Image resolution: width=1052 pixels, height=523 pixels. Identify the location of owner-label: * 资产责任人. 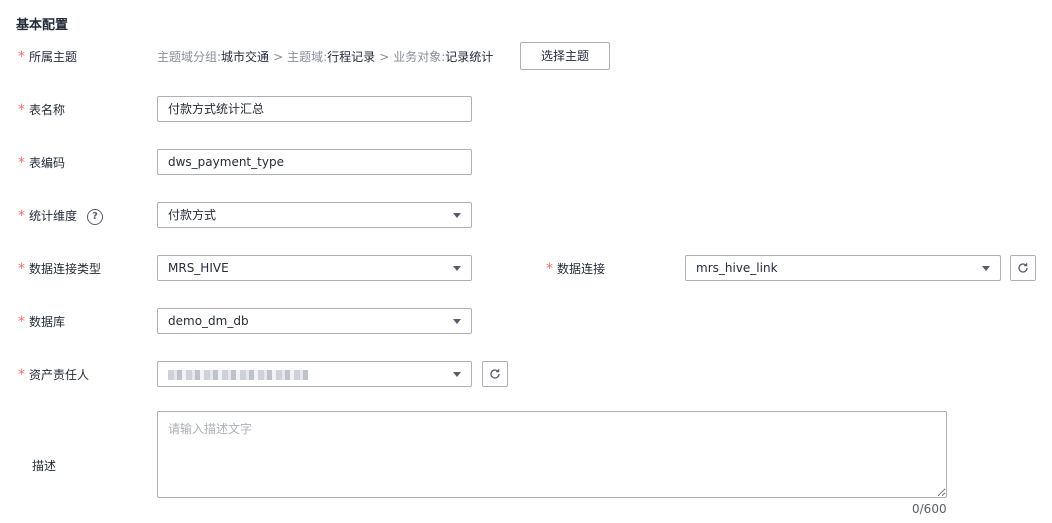
(53, 374).